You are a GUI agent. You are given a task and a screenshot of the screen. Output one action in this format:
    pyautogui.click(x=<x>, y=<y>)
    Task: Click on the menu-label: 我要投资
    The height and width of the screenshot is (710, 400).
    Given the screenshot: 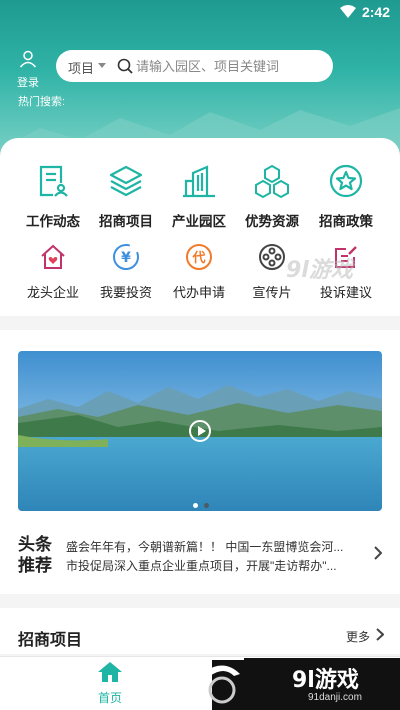 What is the action you would take?
    pyautogui.click(x=125, y=292)
    